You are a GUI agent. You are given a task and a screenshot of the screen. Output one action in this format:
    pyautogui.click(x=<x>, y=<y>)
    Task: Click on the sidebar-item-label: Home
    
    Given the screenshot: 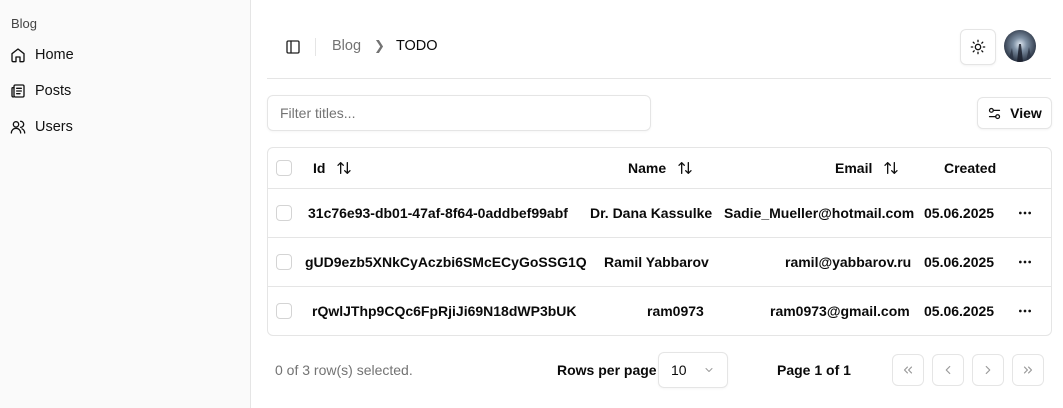 What is the action you would take?
    pyautogui.click(x=54, y=55)
    